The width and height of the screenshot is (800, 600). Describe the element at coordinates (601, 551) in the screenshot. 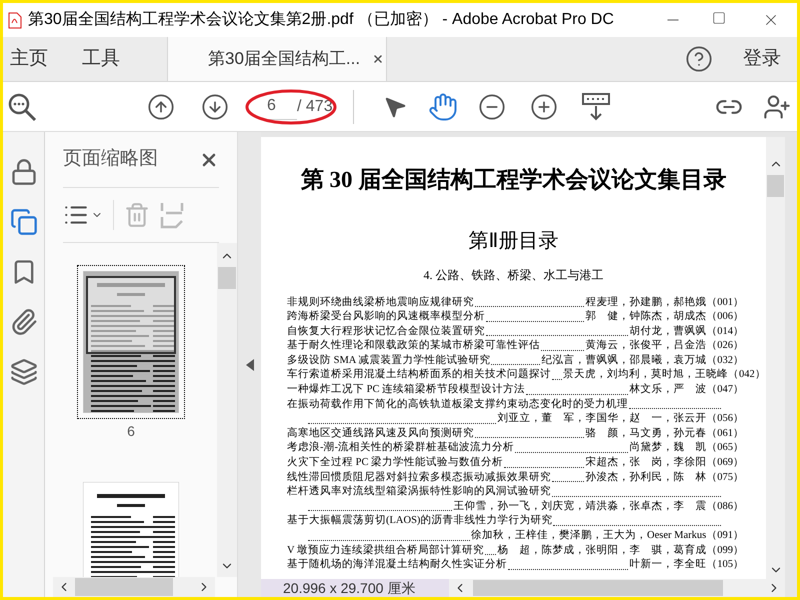

I see `entry-authors: 杨 超，陈梦成，张明阳，李 骐，葛育成` at that location.